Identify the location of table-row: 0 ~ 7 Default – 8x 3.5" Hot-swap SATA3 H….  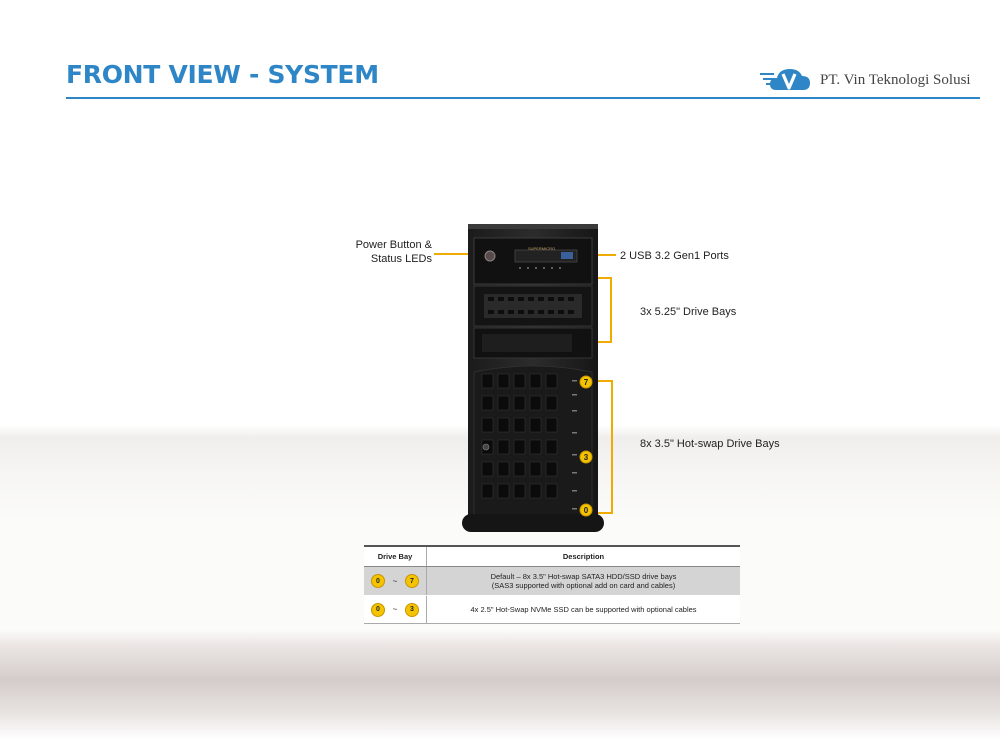
(552, 581).